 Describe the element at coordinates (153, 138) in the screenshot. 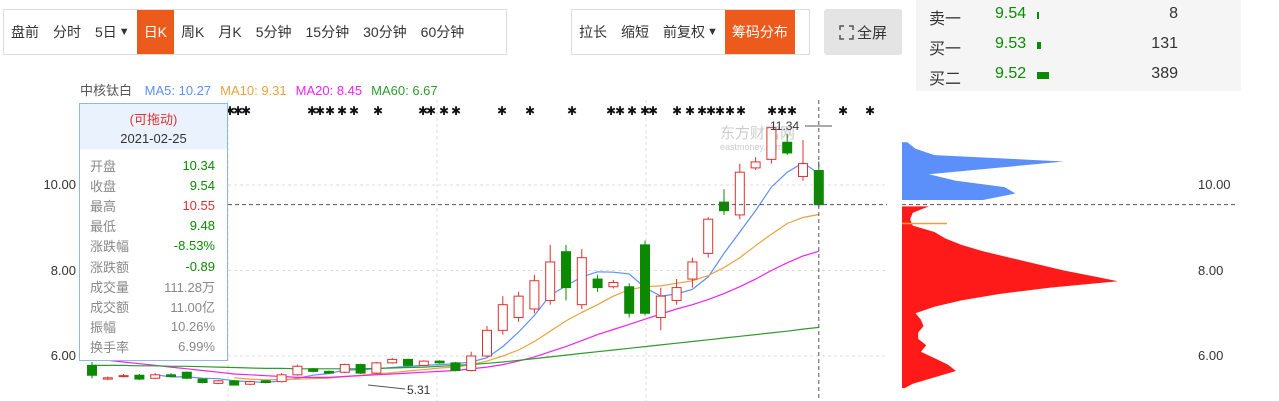

I see `tooltip-date: 2021-02-25` at that location.